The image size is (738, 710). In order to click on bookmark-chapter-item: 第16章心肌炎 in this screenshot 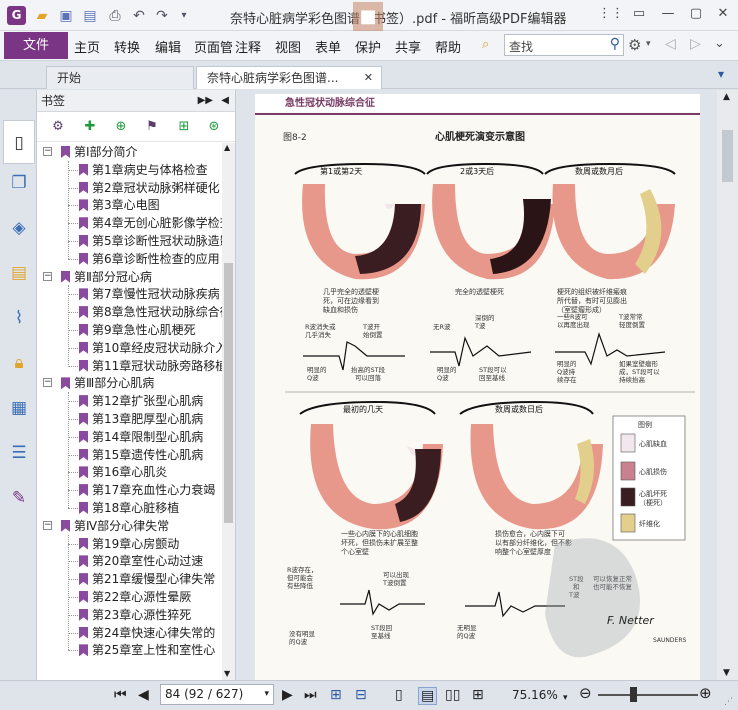, I will do `click(130, 472)`.